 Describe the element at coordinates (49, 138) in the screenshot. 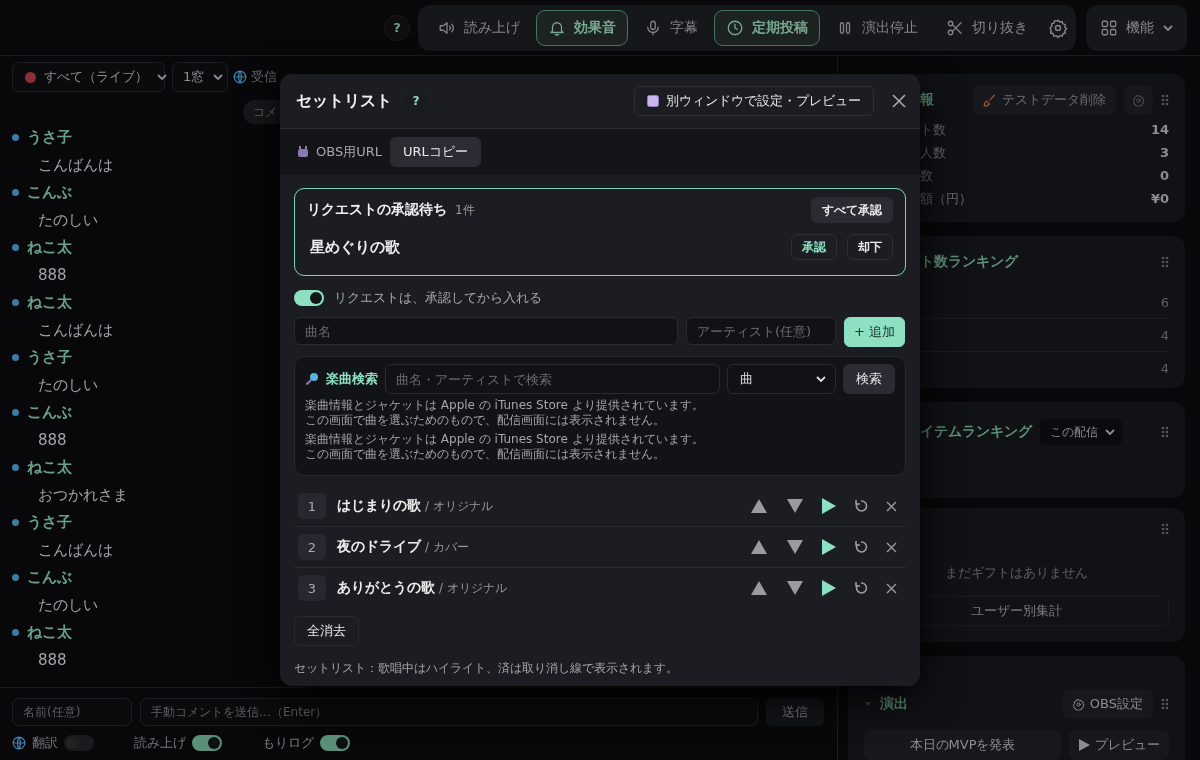

I see `user-name: うさ子` at that location.